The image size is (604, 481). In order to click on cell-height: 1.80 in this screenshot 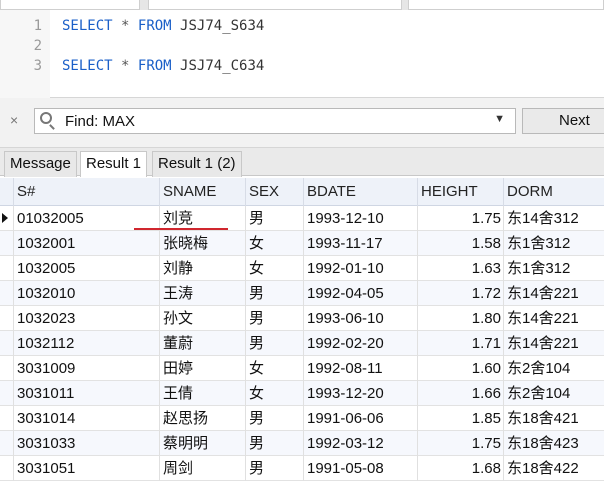, I will do `click(461, 318)`.